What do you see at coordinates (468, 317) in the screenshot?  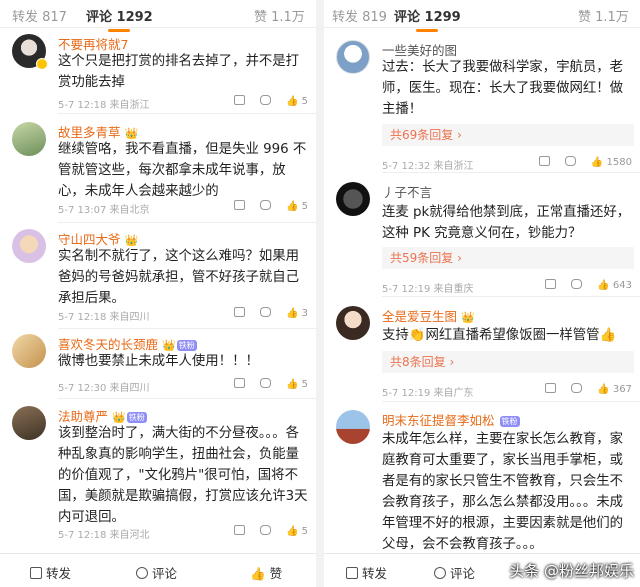 I see `crown-icon: 👑` at bounding box center [468, 317].